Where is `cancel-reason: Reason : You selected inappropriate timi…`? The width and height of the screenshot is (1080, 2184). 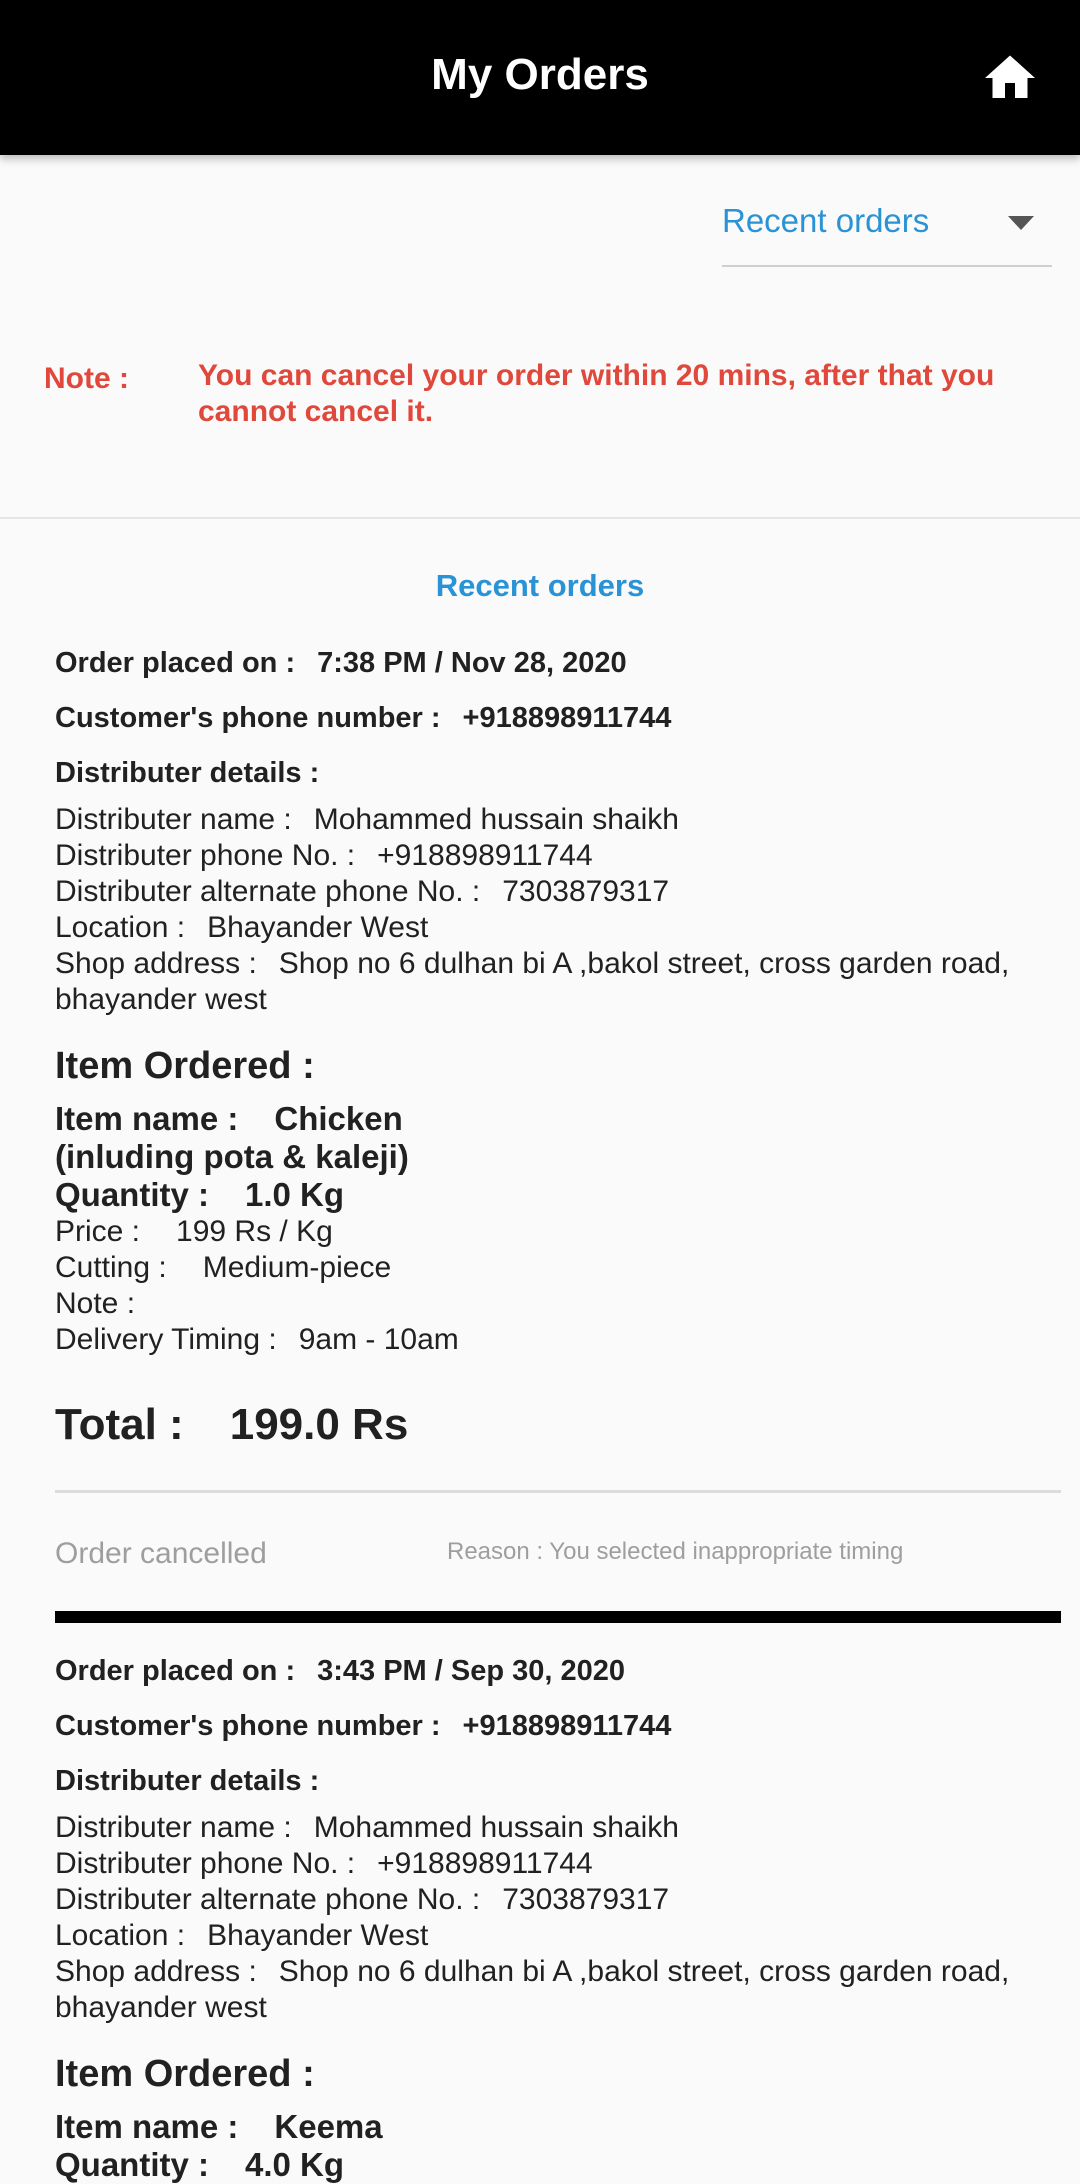
cancel-reason: Reason : You selected inappropriate timi… is located at coordinates (675, 1551).